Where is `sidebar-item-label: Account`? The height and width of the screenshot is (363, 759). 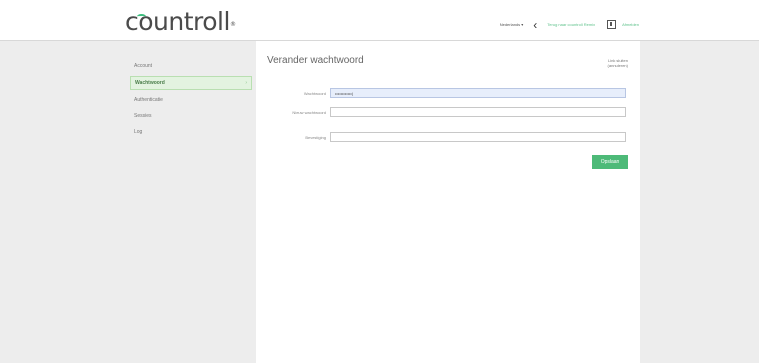 sidebar-item-label: Account is located at coordinates (143, 66).